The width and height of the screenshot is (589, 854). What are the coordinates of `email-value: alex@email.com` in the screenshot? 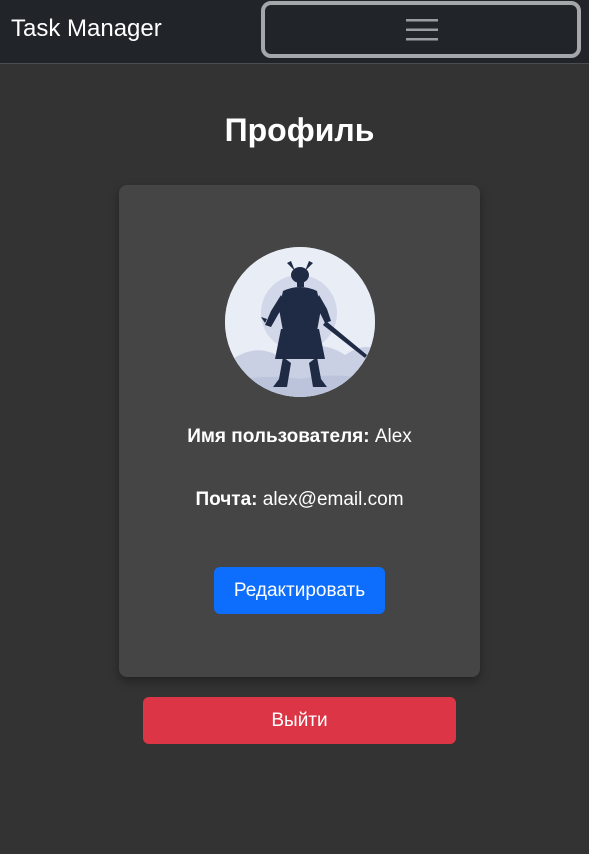 It's located at (333, 499).